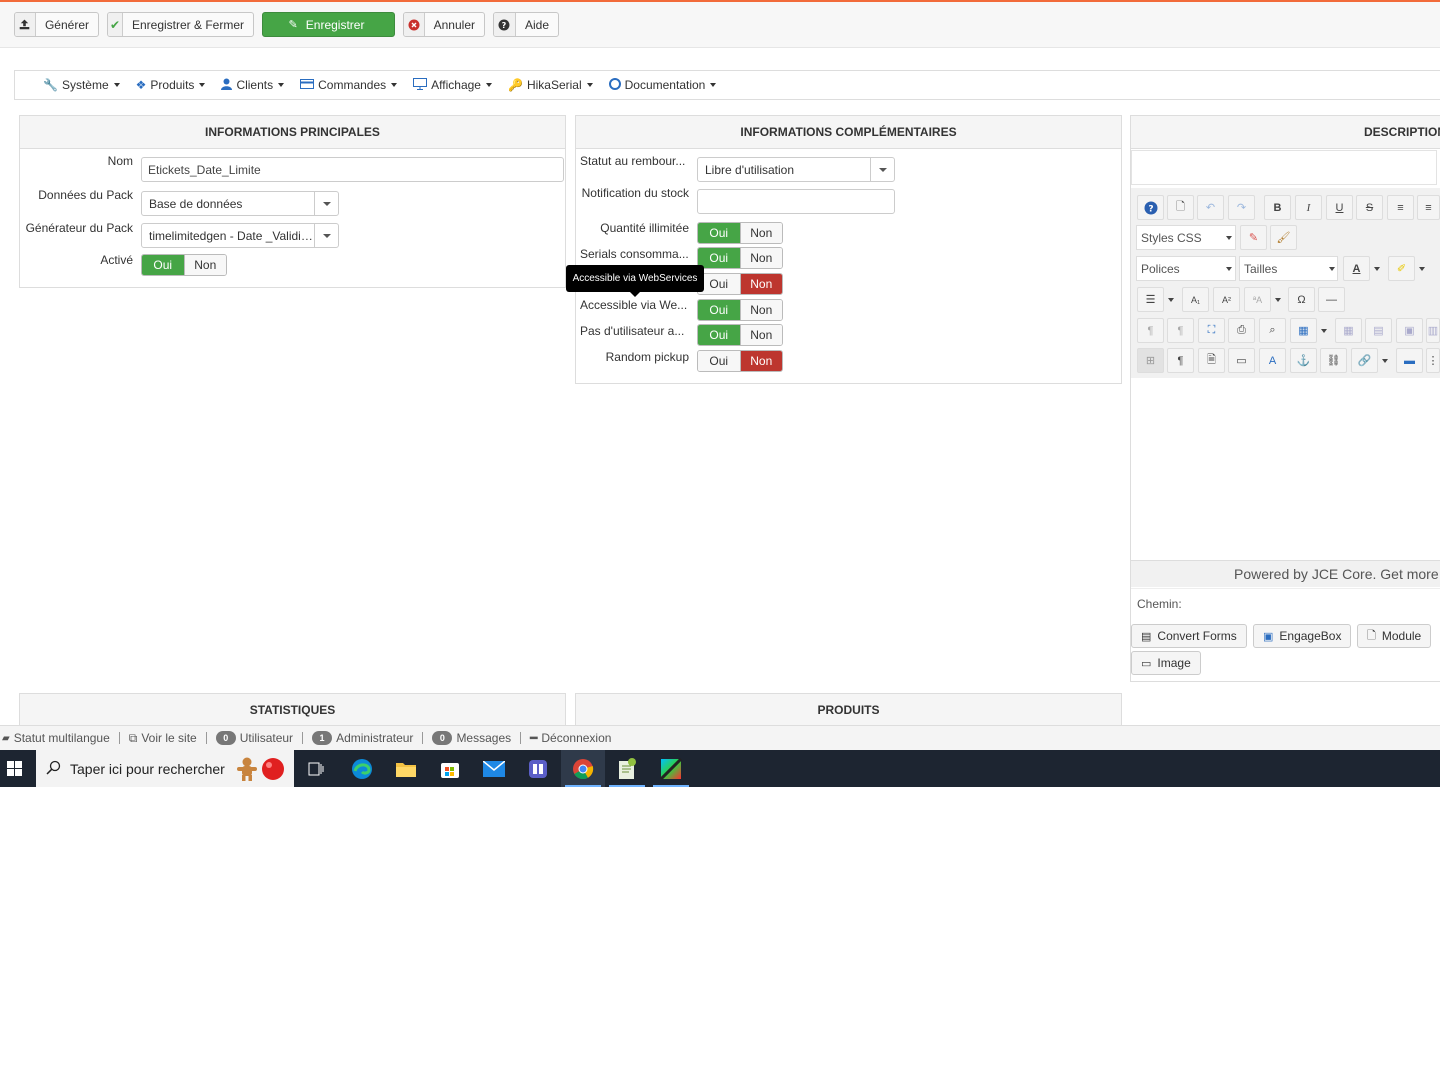 The image size is (1440, 1080). What do you see at coordinates (761, 310) in the screenshot?
I see `webservices-no: Non` at bounding box center [761, 310].